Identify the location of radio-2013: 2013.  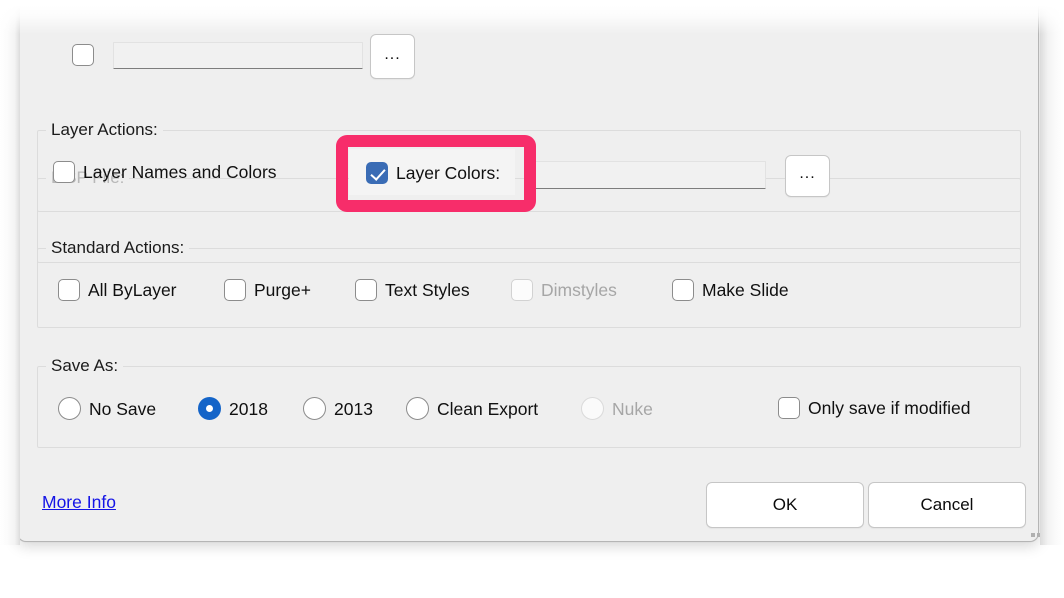
(338, 408).